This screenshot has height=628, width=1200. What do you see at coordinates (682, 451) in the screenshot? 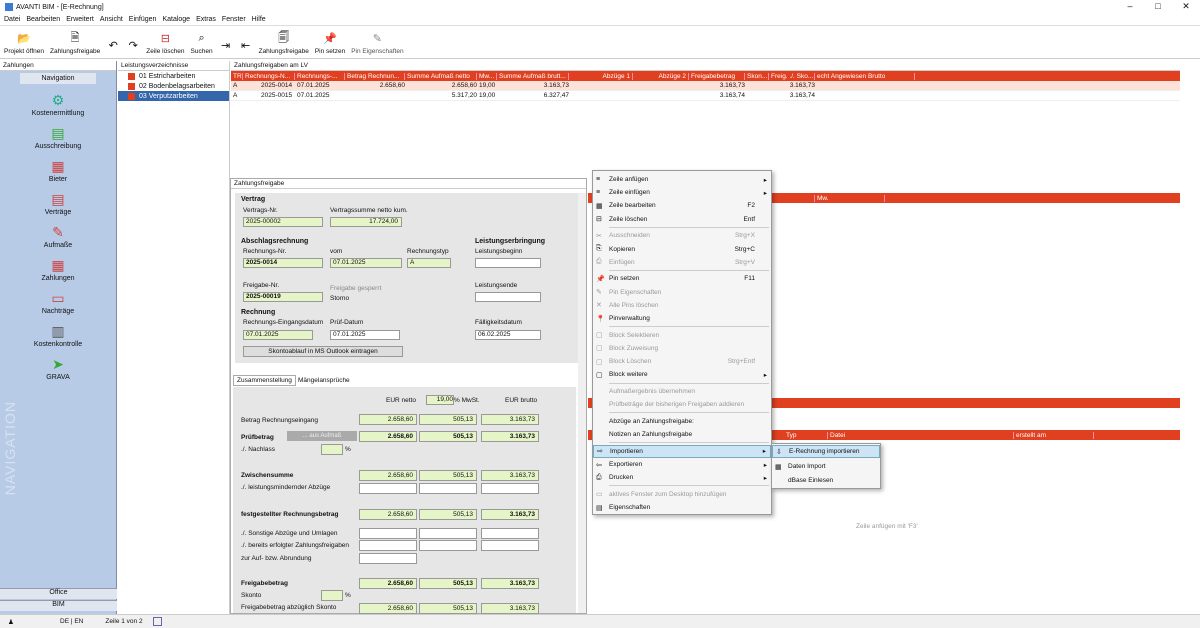
I see `context-item-19: ⇨ Importieren ▸` at bounding box center [682, 451].